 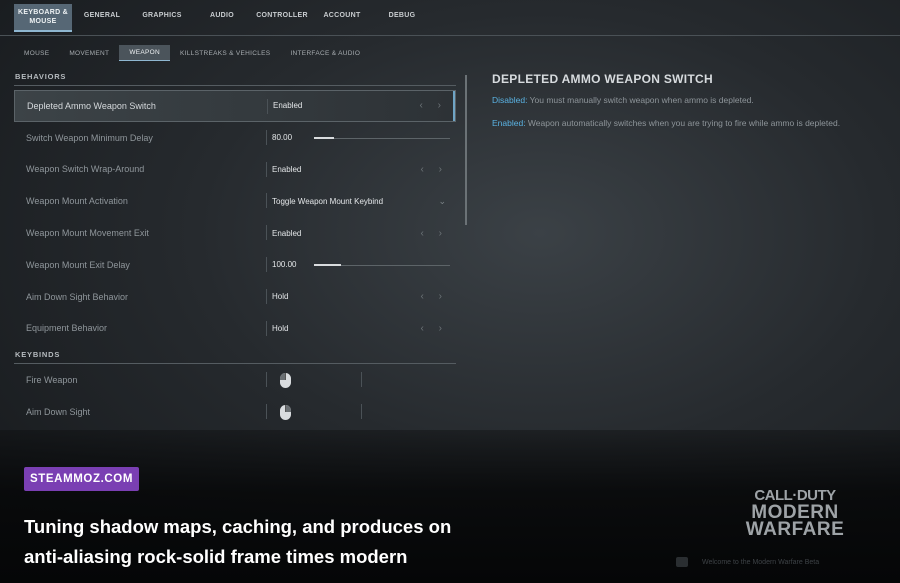 What do you see at coordinates (162, 15) in the screenshot?
I see `tab-graphics: GRAPHICS` at bounding box center [162, 15].